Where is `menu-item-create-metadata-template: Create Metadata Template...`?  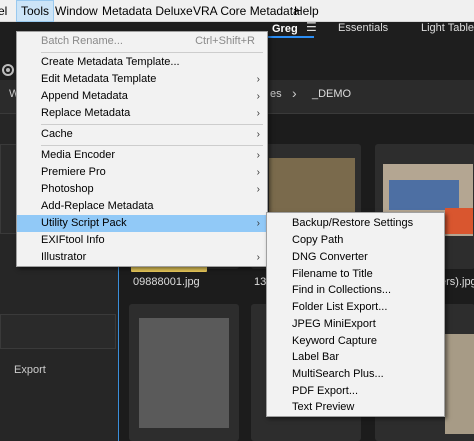 menu-item-create-metadata-template: Create Metadata Template... is located at coordinates (142, 62).